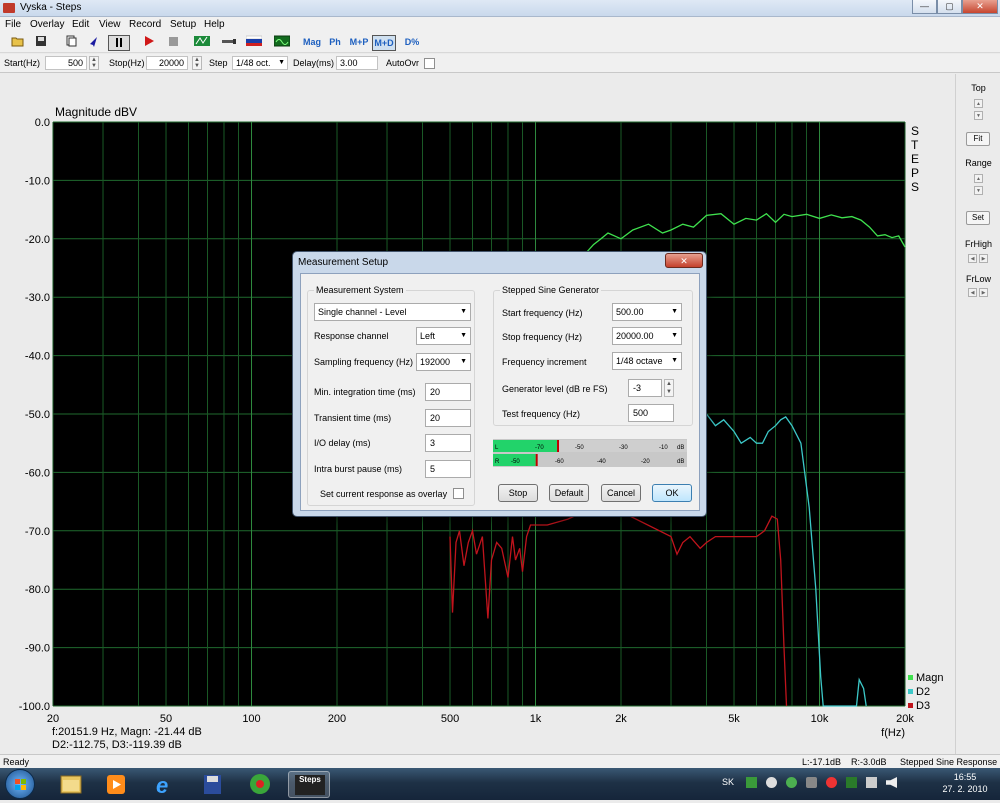  I want to click on probe-icon, so click(229, 43).